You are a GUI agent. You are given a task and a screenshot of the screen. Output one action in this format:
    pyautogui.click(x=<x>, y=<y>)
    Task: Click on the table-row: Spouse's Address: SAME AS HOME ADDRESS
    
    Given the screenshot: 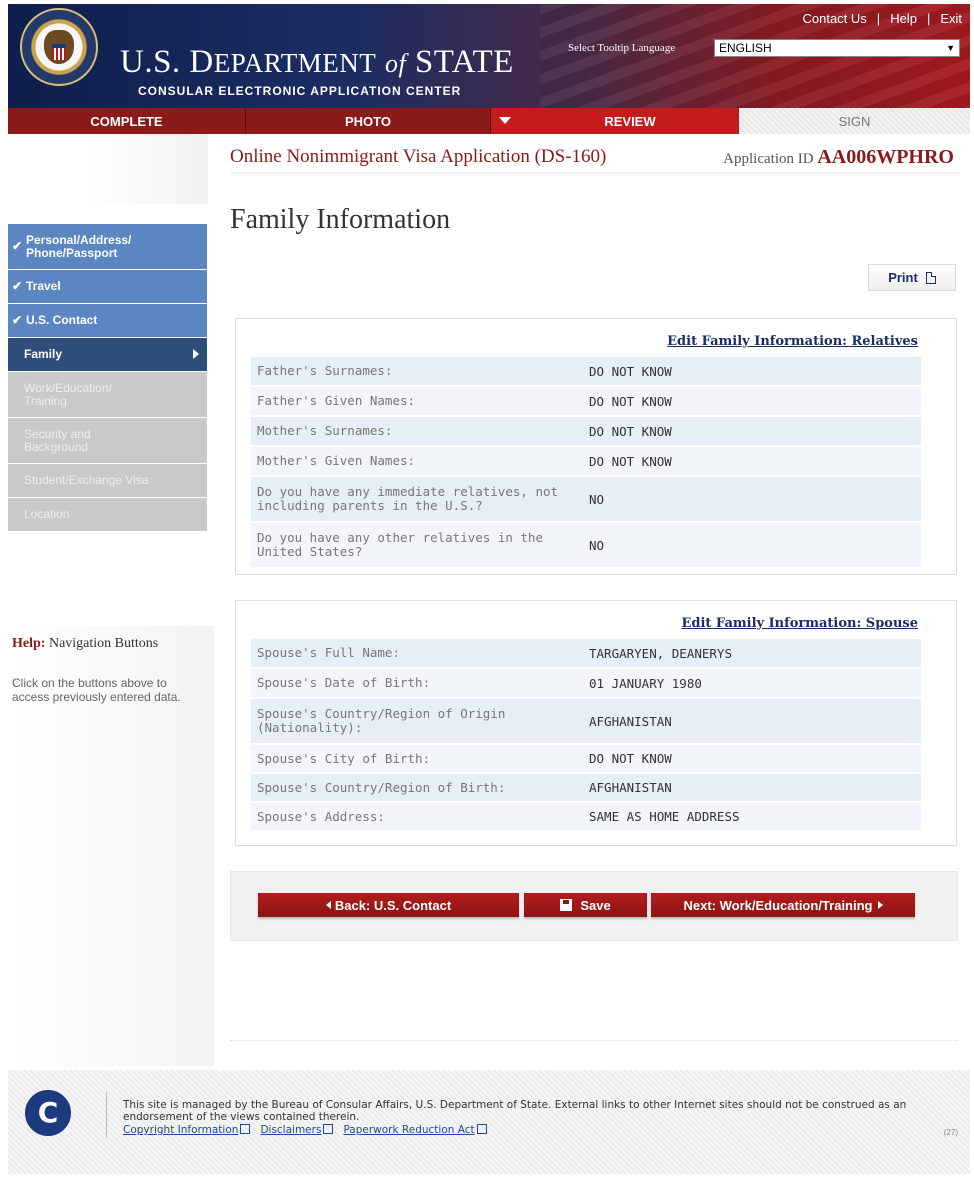 What is the action you would take?
    pyautogui.click(x=586, y=817)
    